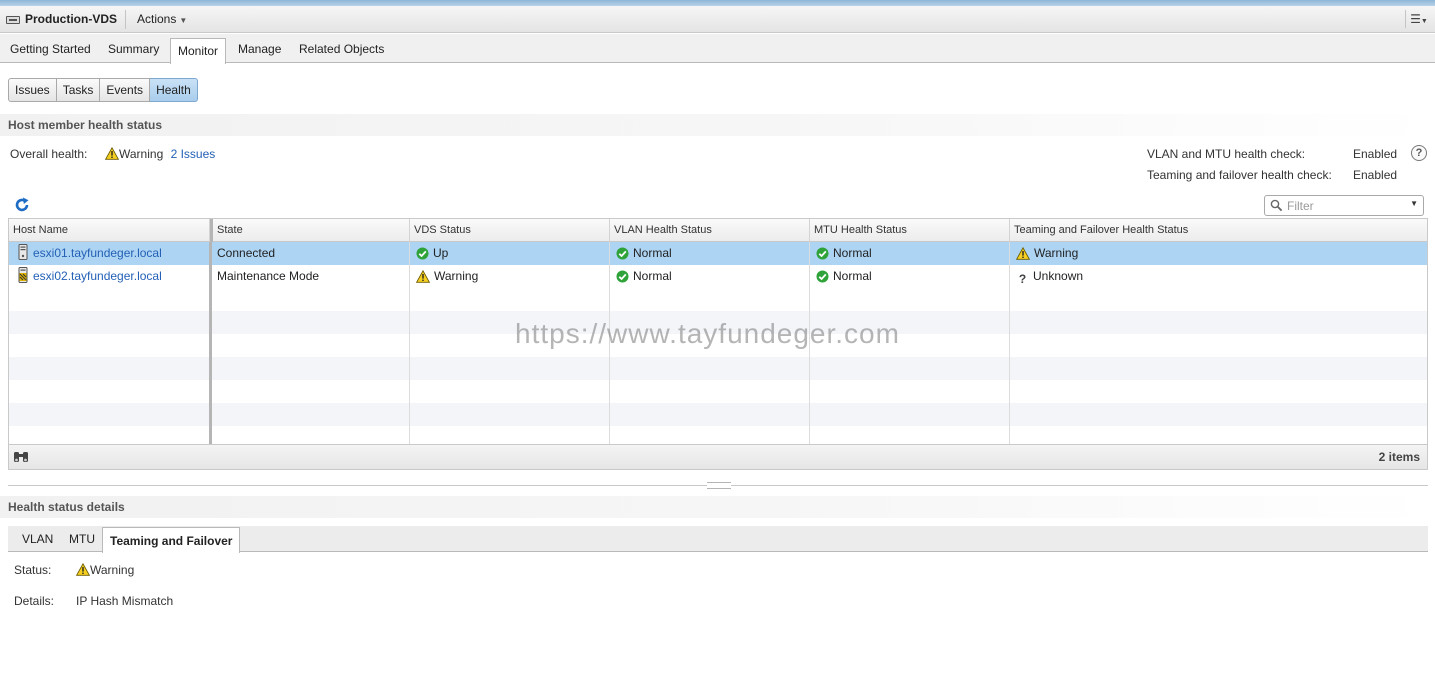 This screenshot has height=673, width=1435. I want to click on tab-monitor: Monitor, so click(198, 51).